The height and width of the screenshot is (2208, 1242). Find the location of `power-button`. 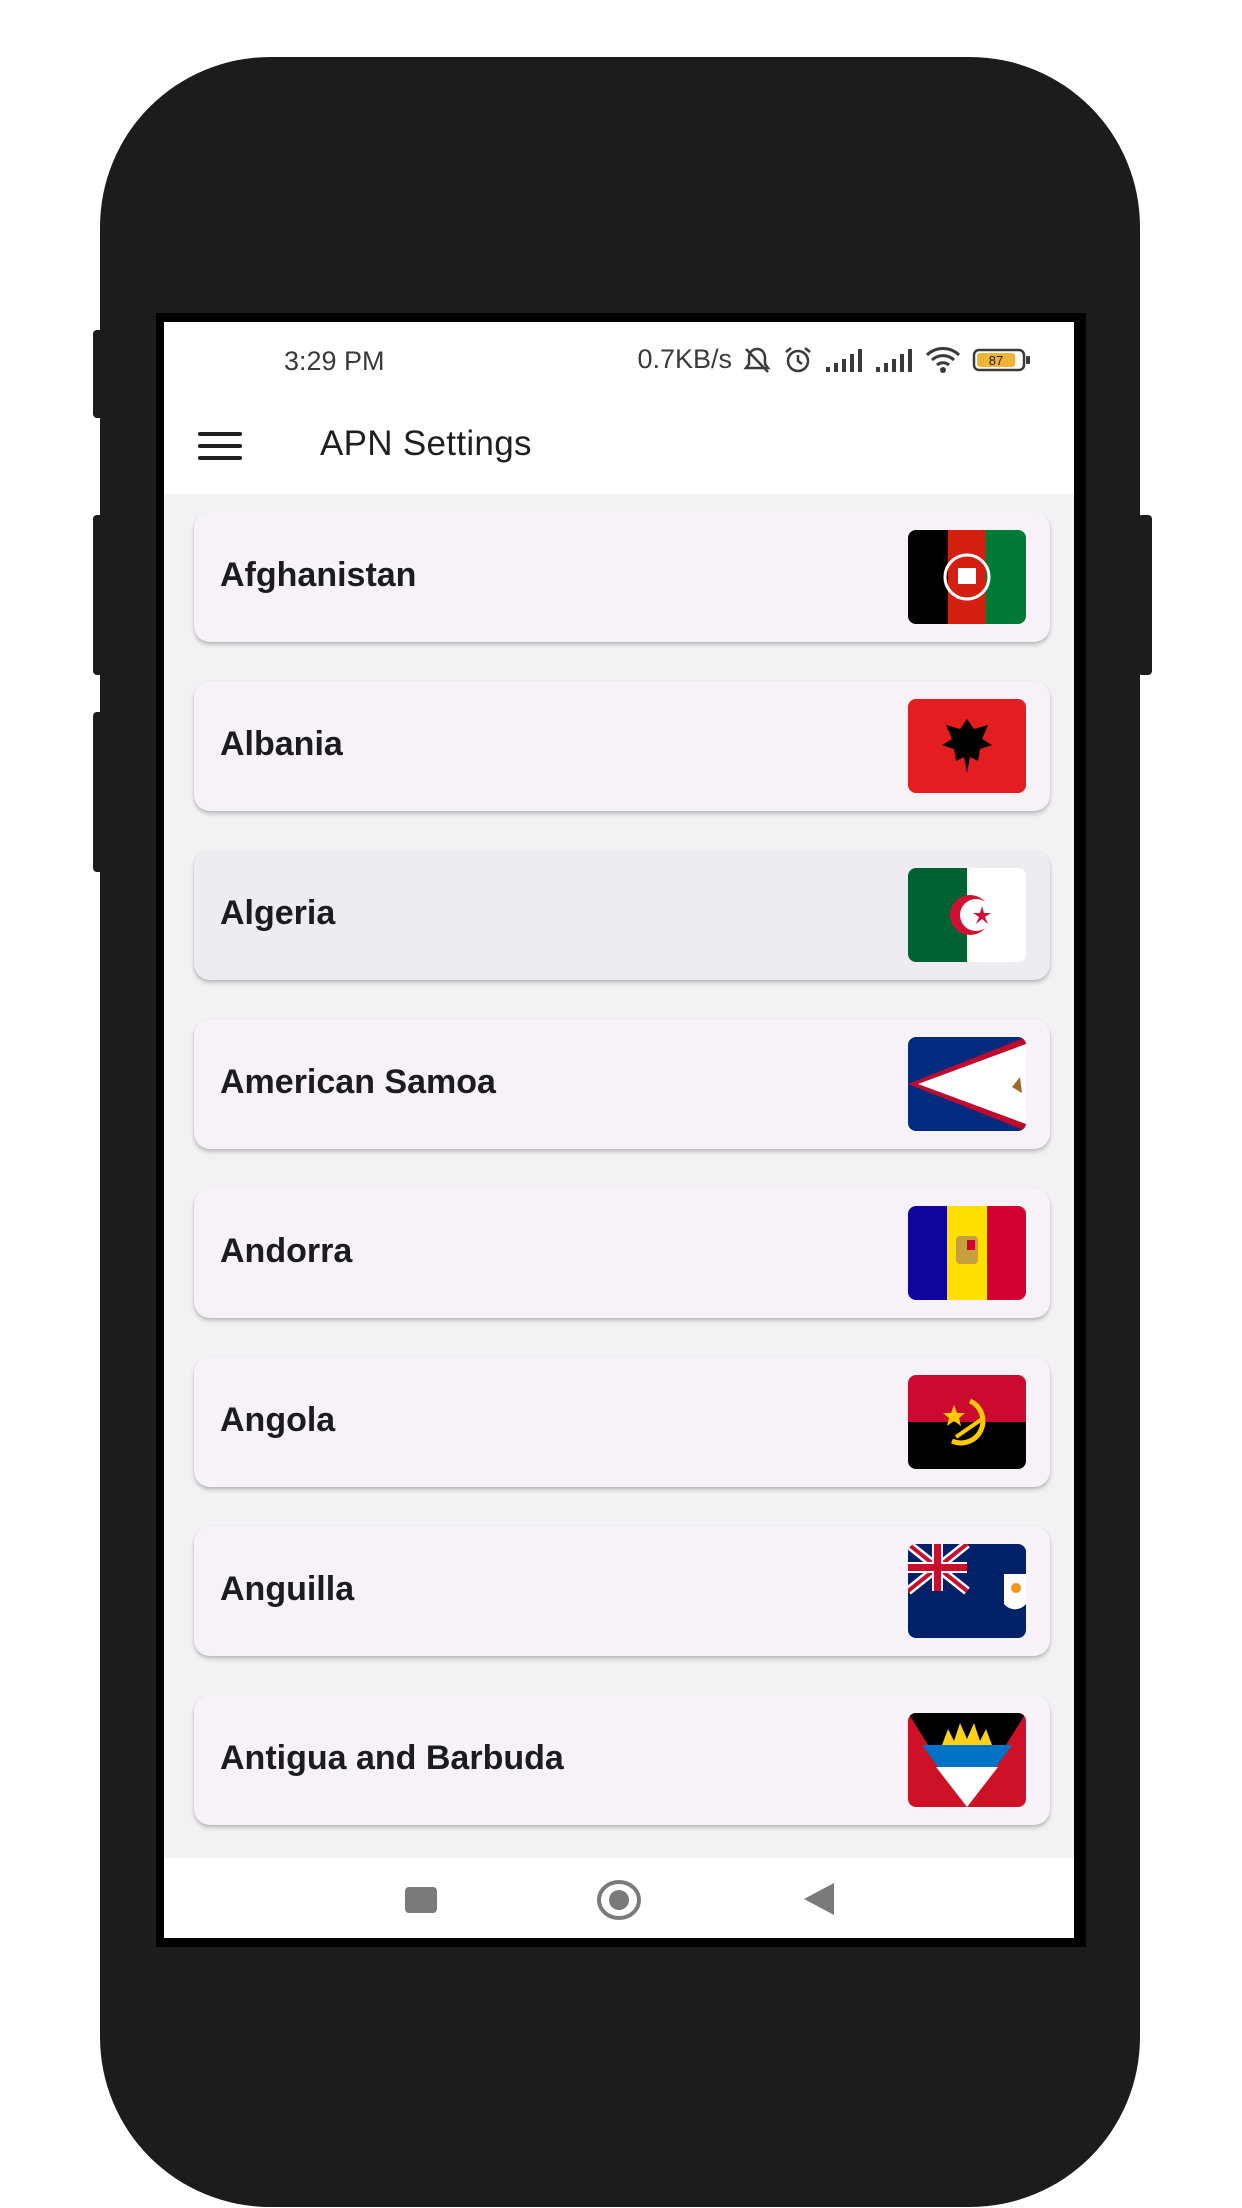

power-button is located at coordinates (1145, 595).